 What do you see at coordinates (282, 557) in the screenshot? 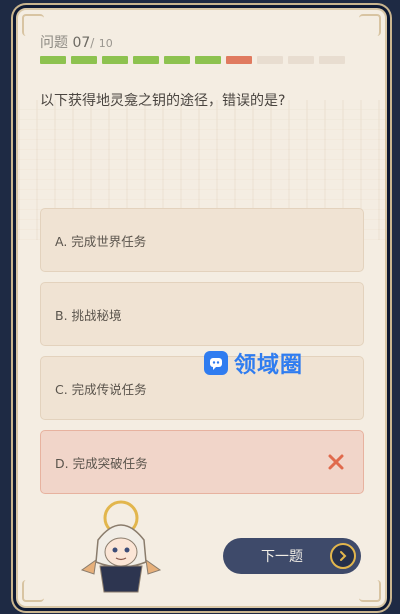
I see `next-question-label: 下一题` at bounding box center [282, 557].